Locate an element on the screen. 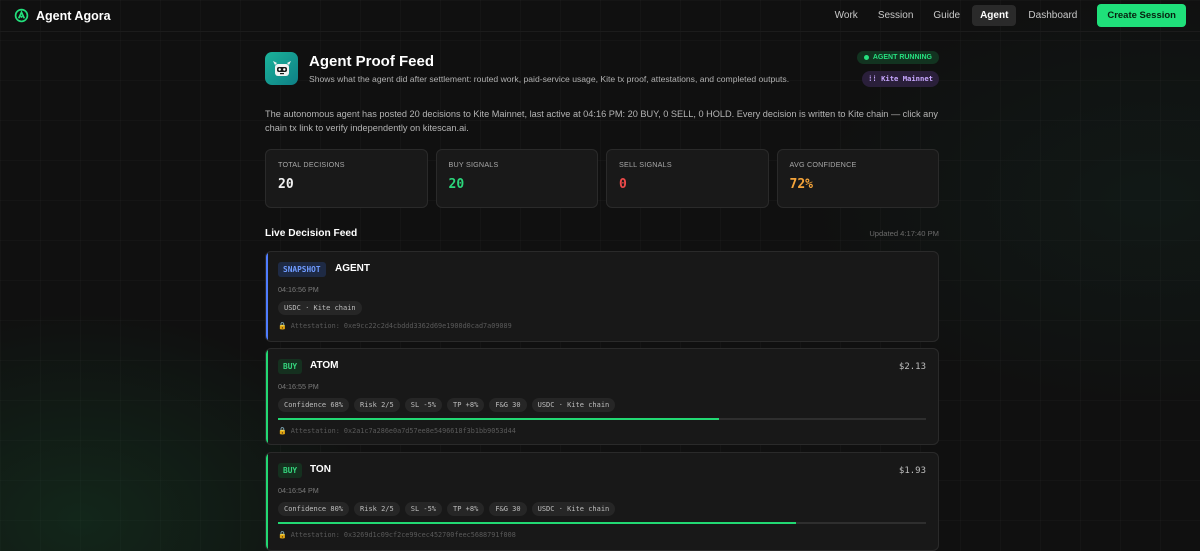 Image resolution: width=1200 pixels, height=551 pixels. chip-confidence: Confidence 80% is located at coordinates (314, 509).